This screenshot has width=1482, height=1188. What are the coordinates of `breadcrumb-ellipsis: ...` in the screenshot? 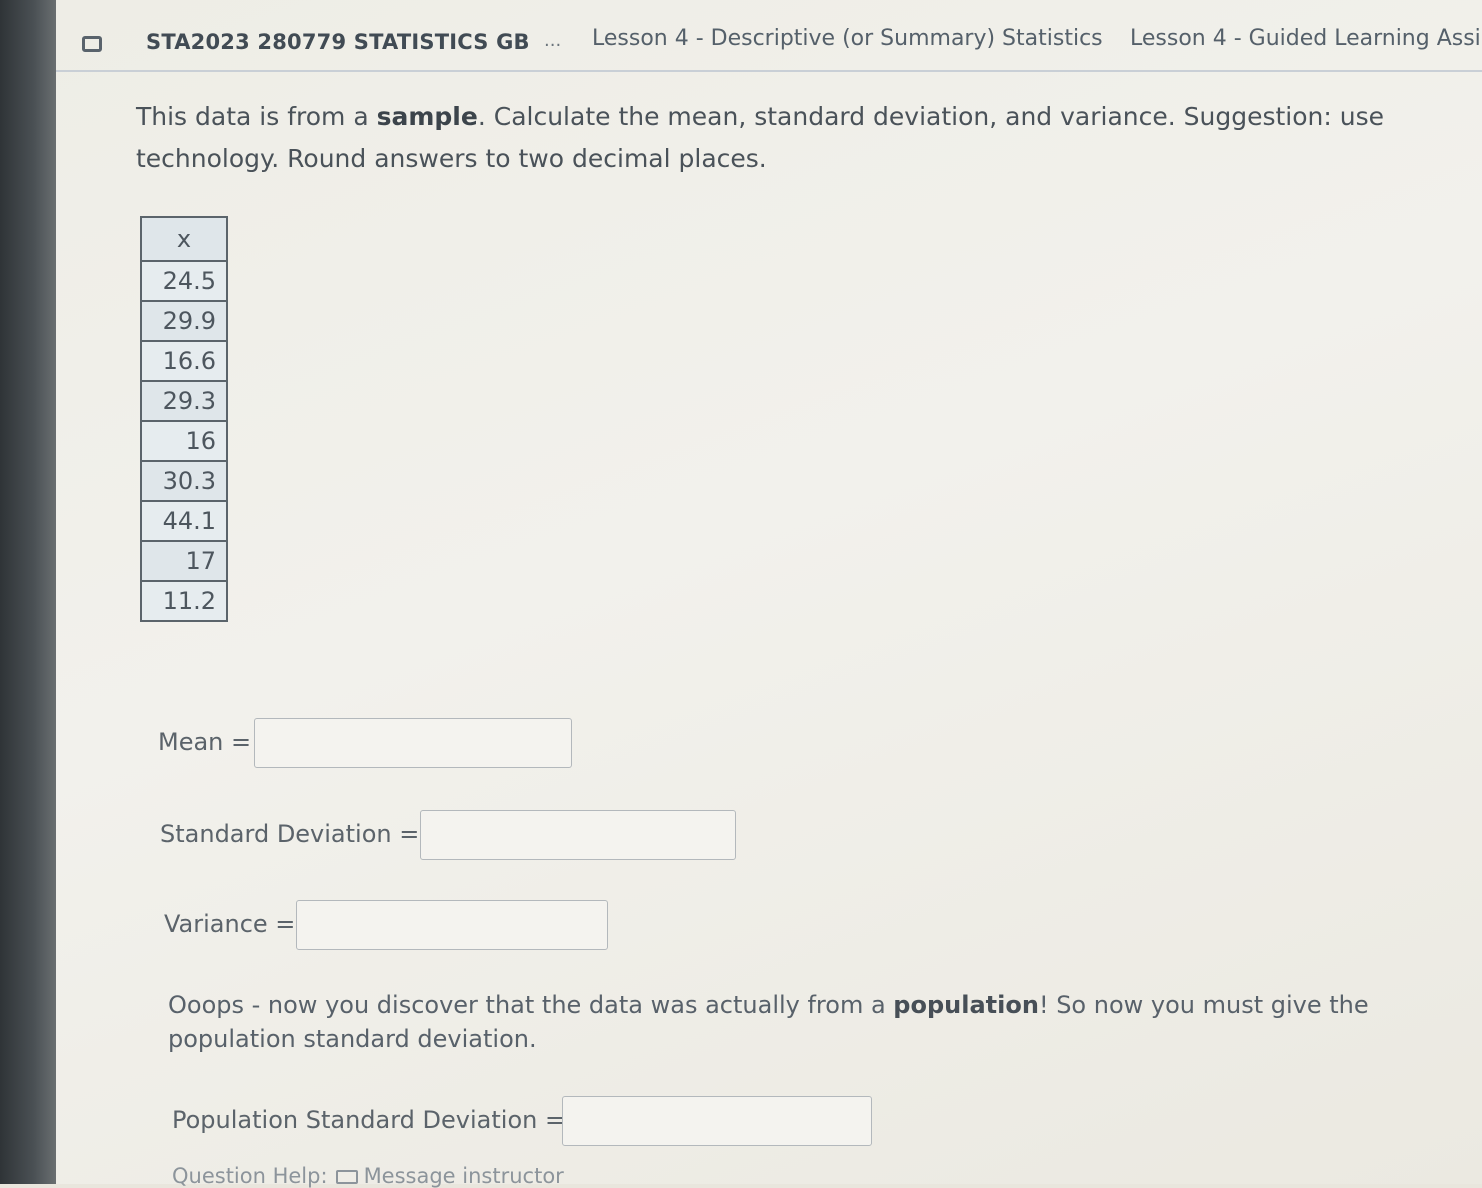 It's located at (552, 40).